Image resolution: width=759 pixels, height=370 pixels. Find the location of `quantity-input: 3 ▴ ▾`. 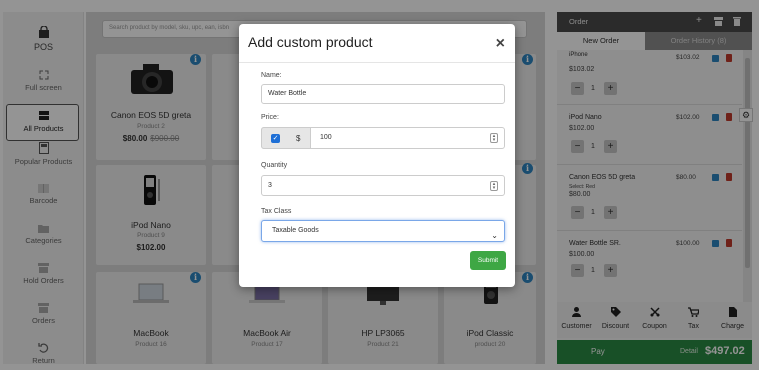

quantity-input: 3 ▴ ▾ is located at coordinates (383, 185).